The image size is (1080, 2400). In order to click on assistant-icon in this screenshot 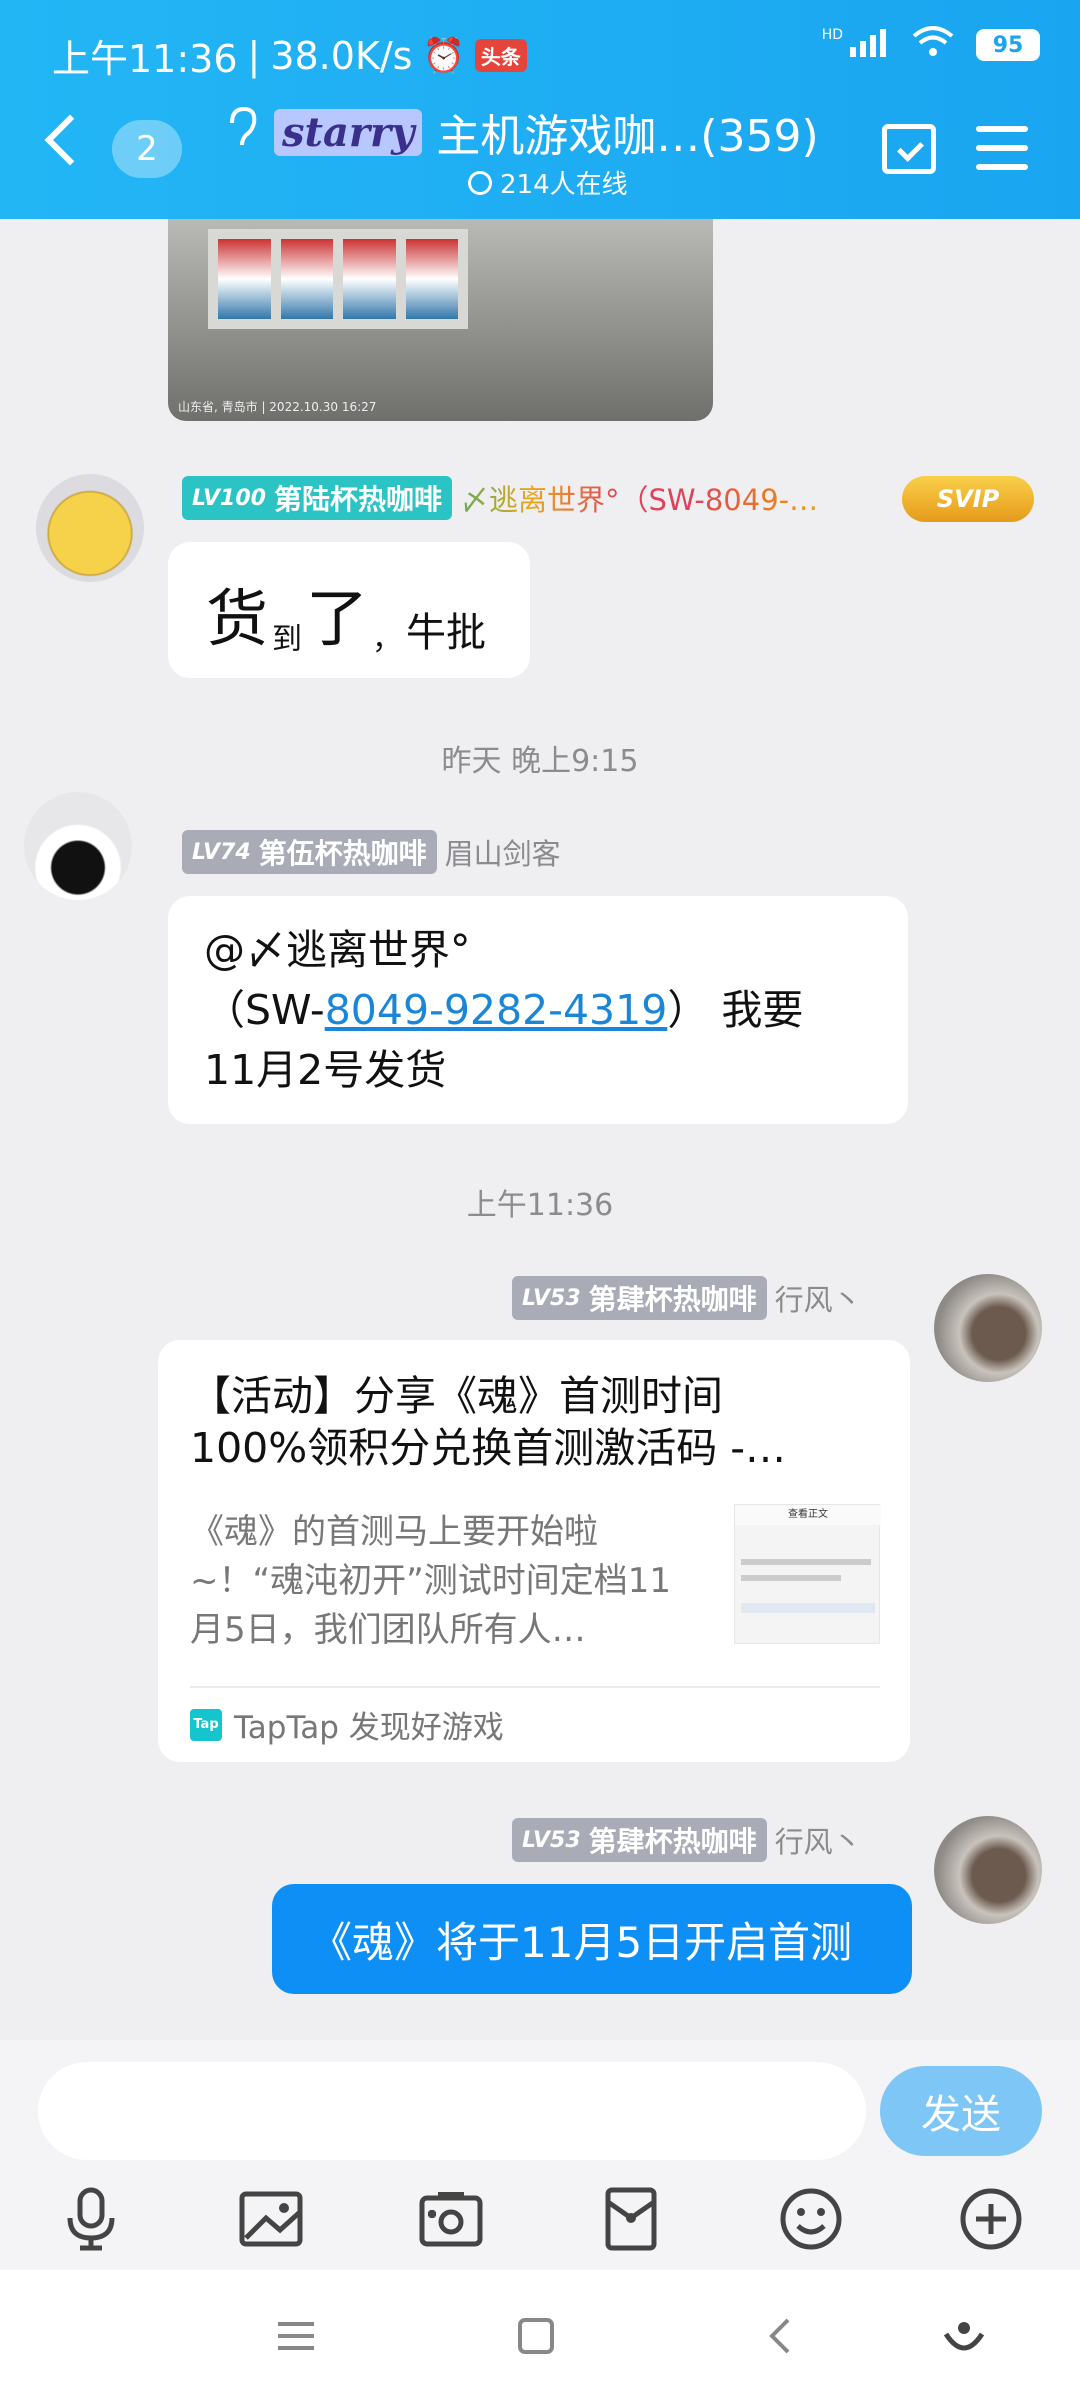, I will do `click(964, 2336)`.